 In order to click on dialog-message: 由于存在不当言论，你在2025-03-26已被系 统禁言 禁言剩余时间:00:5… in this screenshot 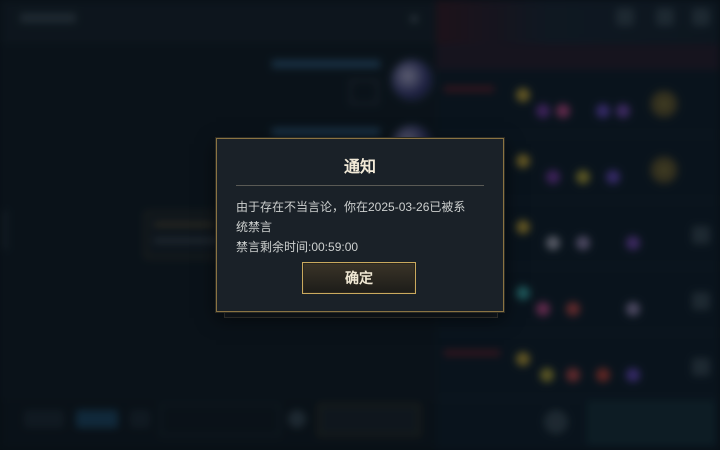, I will do `click(362, 227)`.